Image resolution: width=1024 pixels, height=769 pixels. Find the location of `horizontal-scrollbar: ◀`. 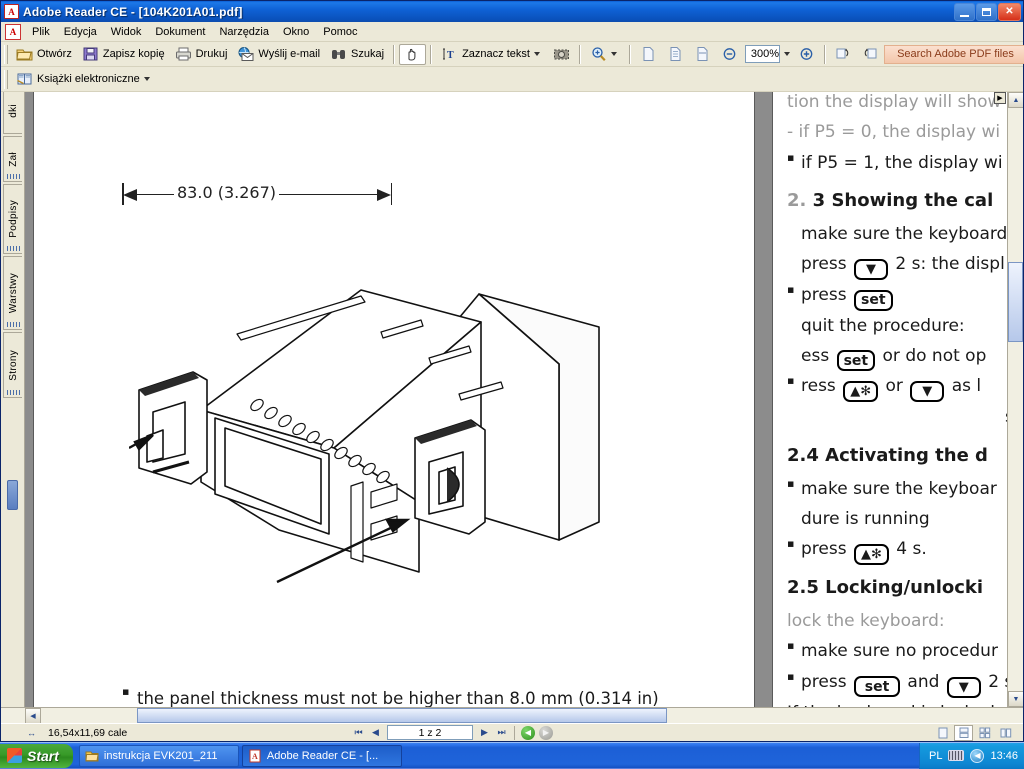

horizontal-scrollbar: ◀ is located at coordinates (512, 715).